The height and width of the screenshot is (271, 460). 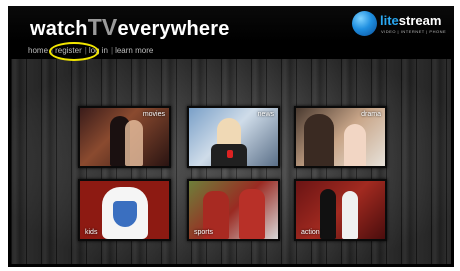 I want to click on microphone-icon, so click(x=230, y=154).